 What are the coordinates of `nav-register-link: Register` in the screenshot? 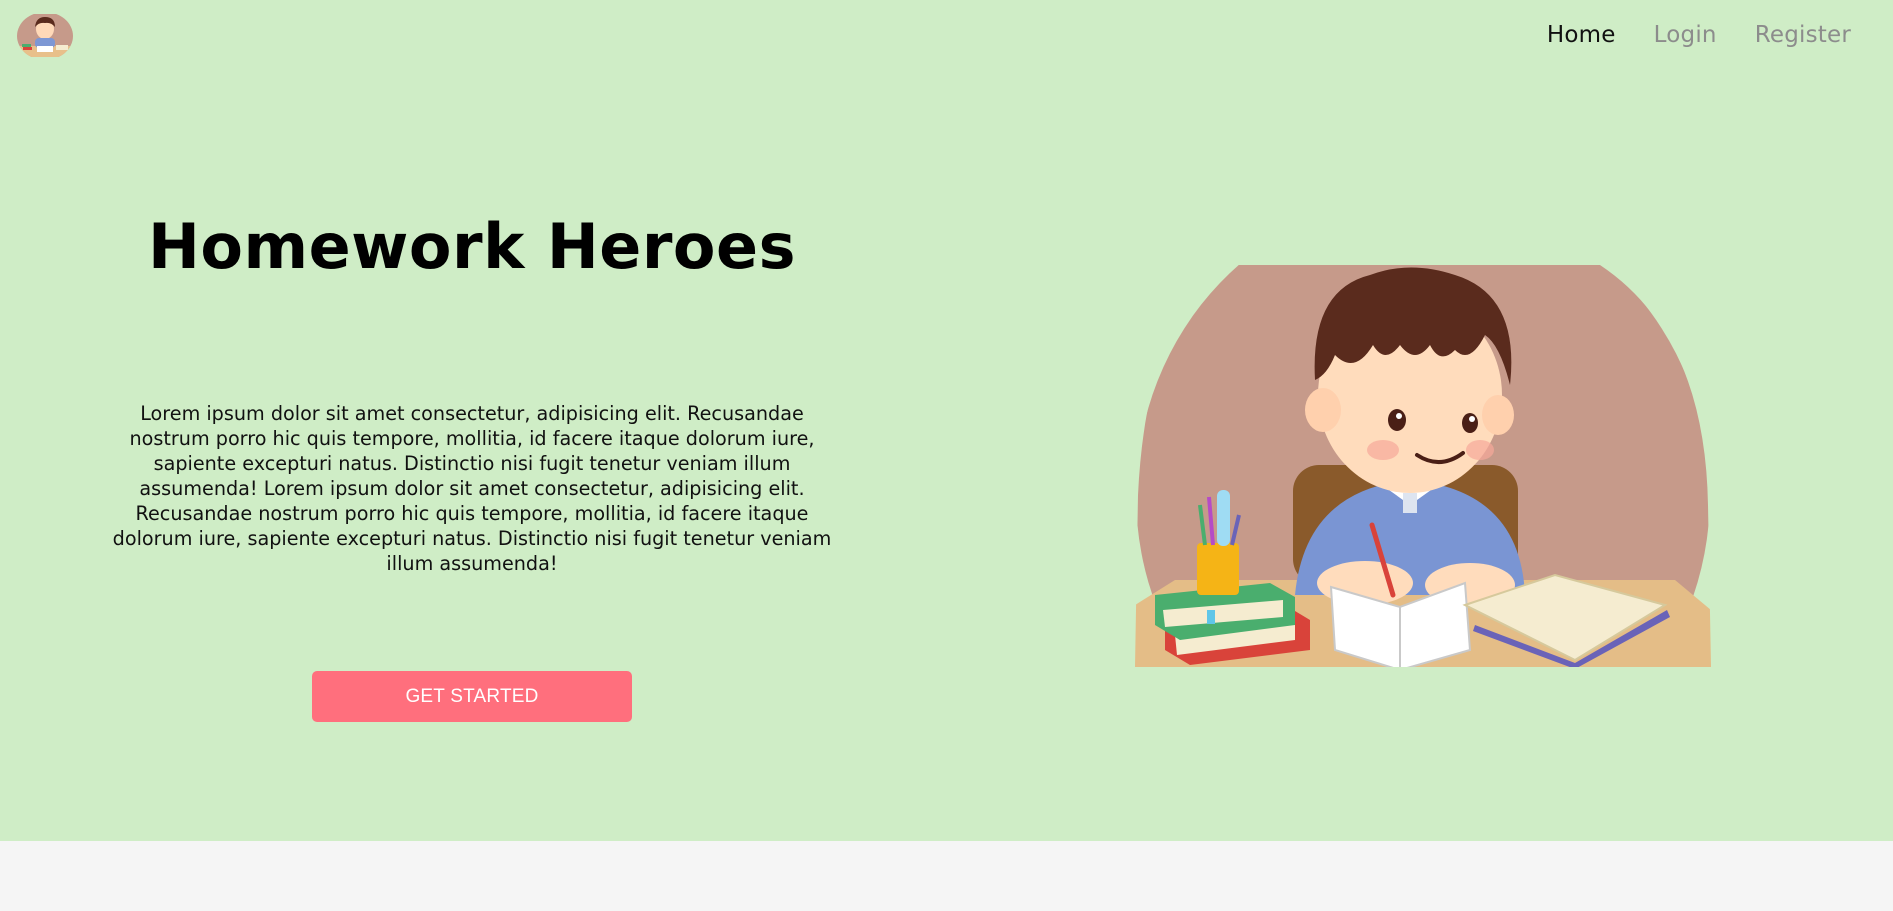 It's located at (1803, 35).